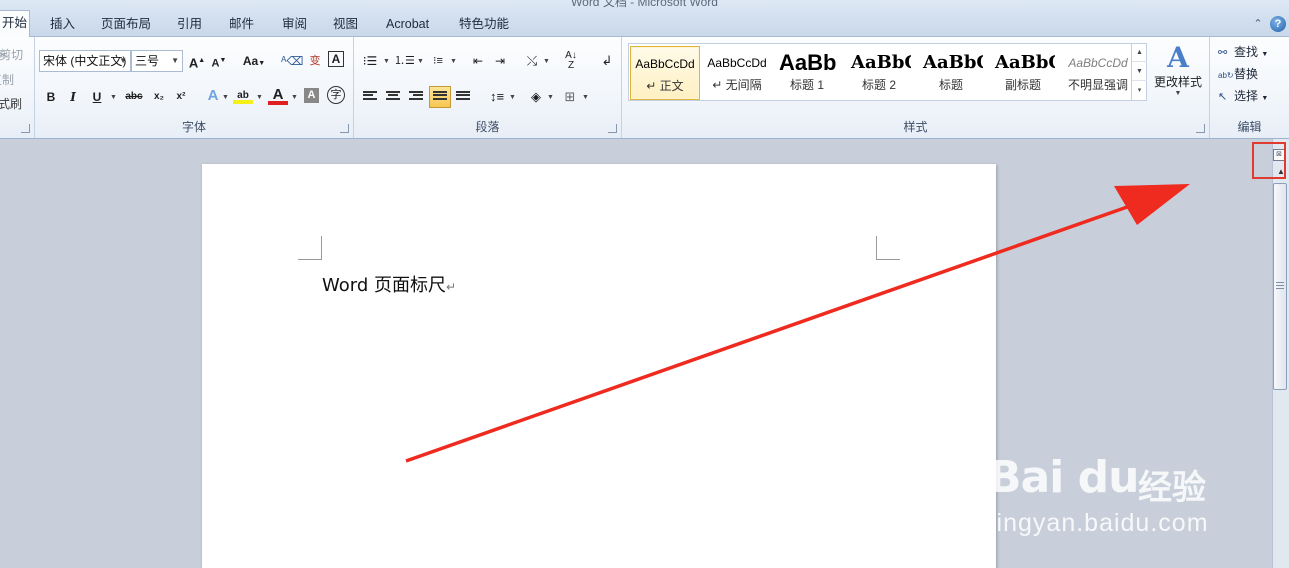 The image size is (1289, 568). What do you see at coordinates (294, 25) in the screenshot?
I see `tab-review: 审阅` at bounding box center [294, 25].